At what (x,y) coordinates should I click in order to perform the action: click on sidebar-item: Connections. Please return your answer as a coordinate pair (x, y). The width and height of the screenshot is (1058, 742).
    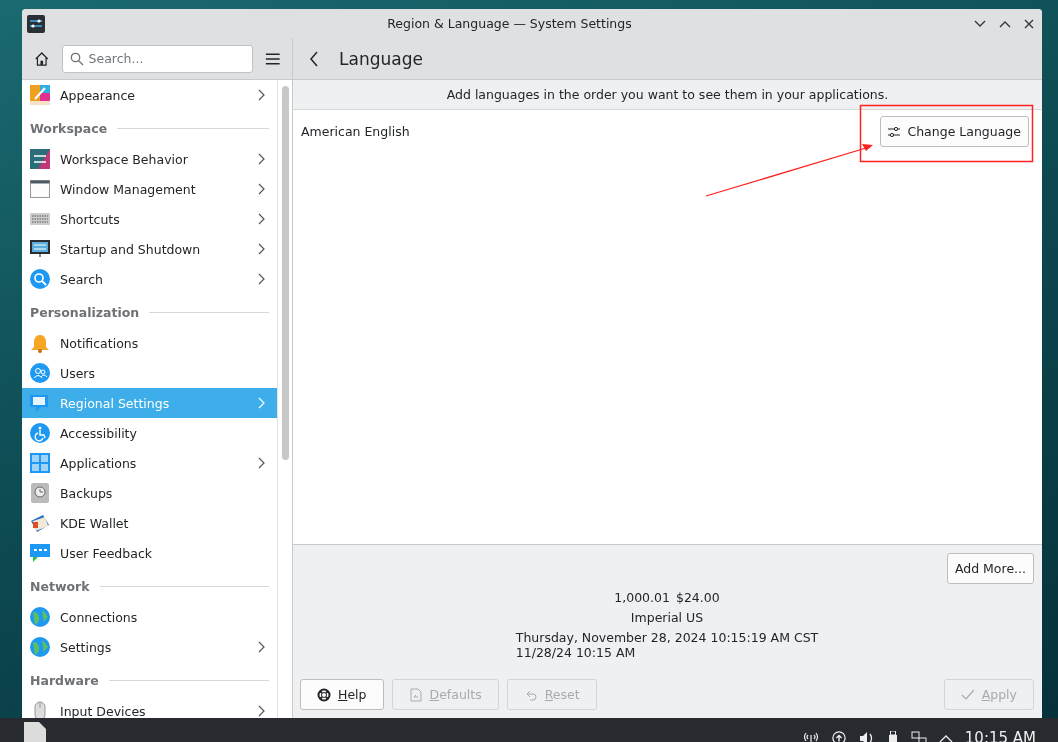
    Looking at the image, I should click on (149, 617).